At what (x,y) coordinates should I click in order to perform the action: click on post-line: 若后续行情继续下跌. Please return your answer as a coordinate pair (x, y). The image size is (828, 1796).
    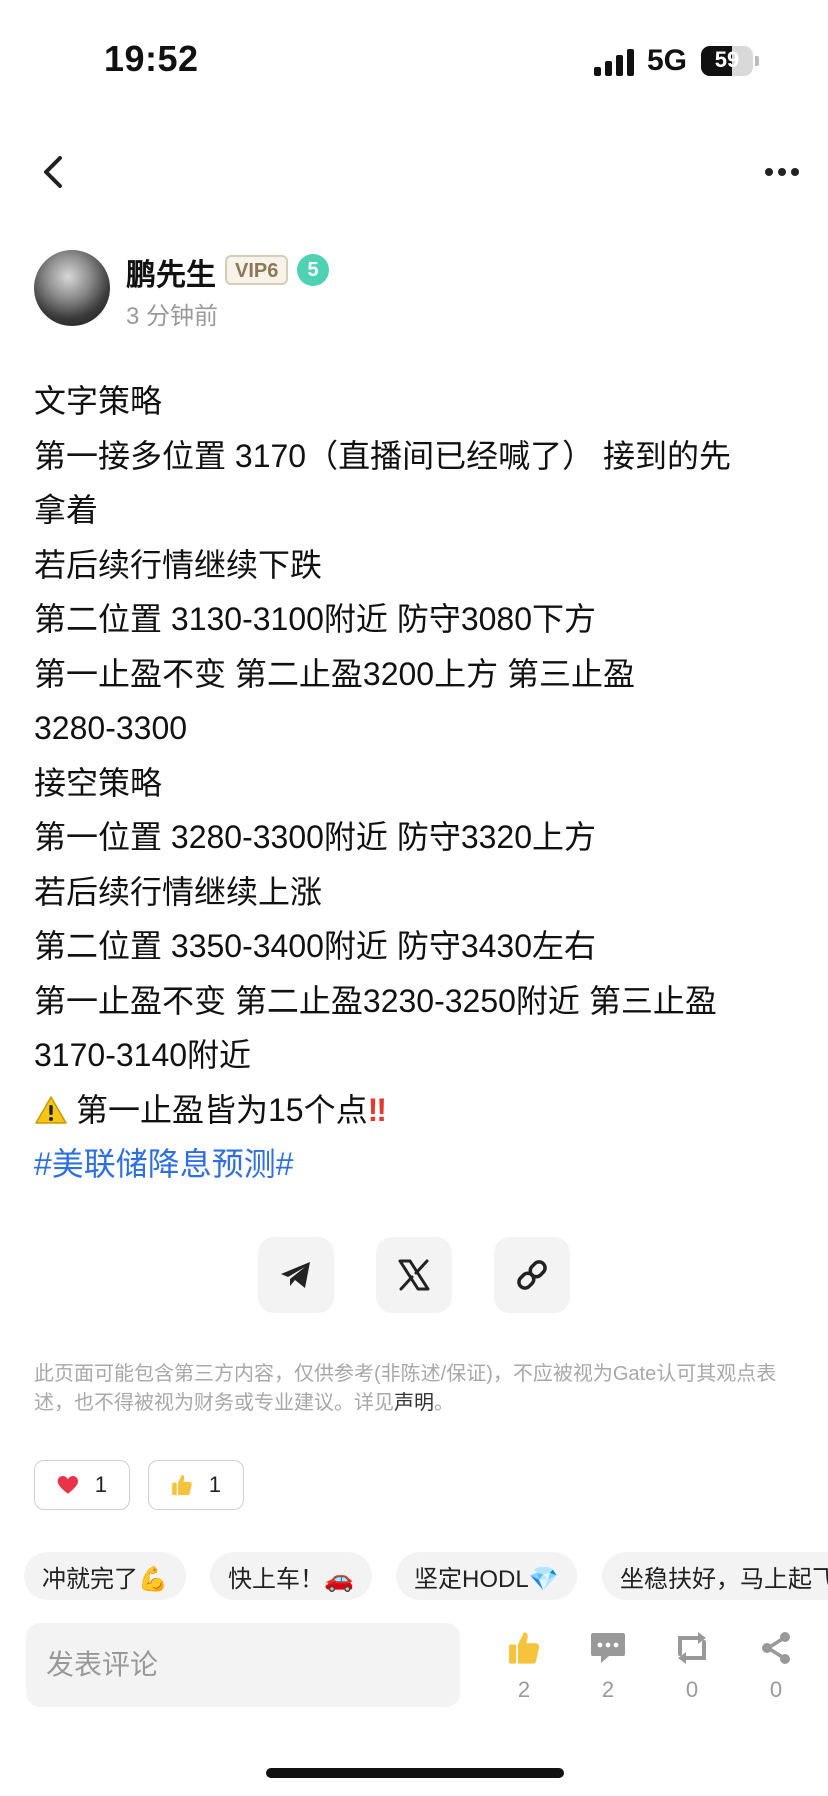
    Looking at the image, I should click on (178, 564).